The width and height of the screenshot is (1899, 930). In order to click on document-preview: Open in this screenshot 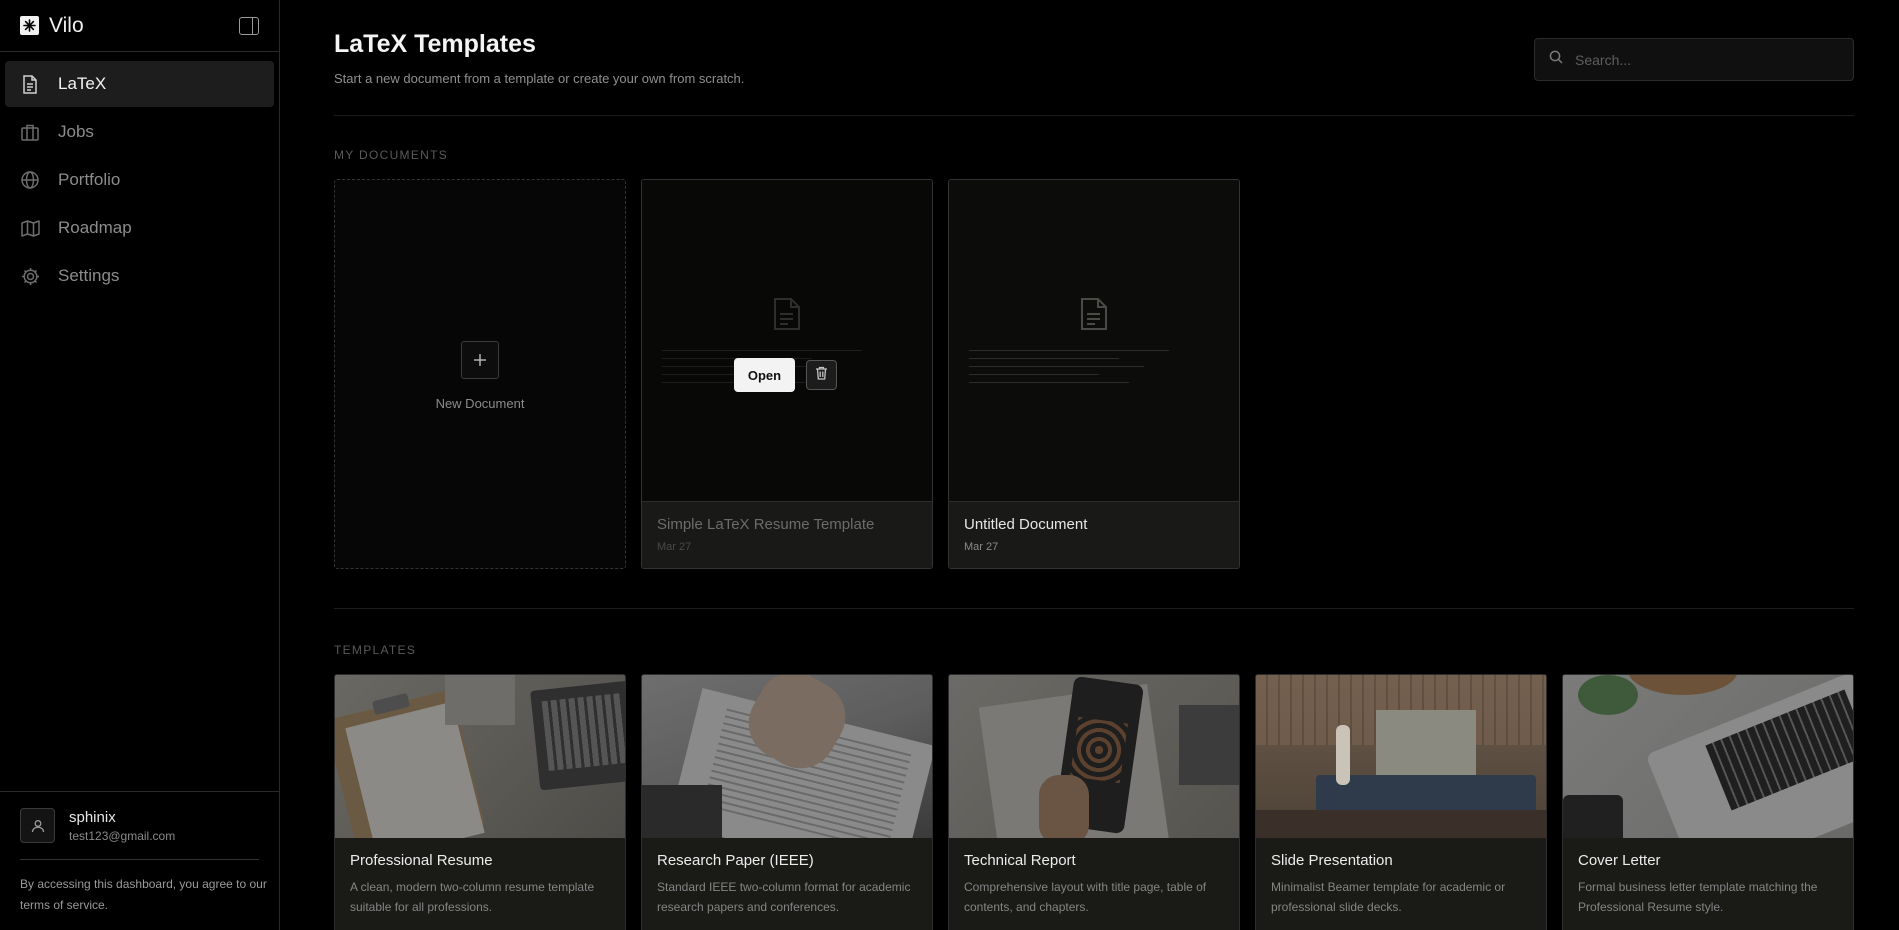, I will do `click(787, 340)`.